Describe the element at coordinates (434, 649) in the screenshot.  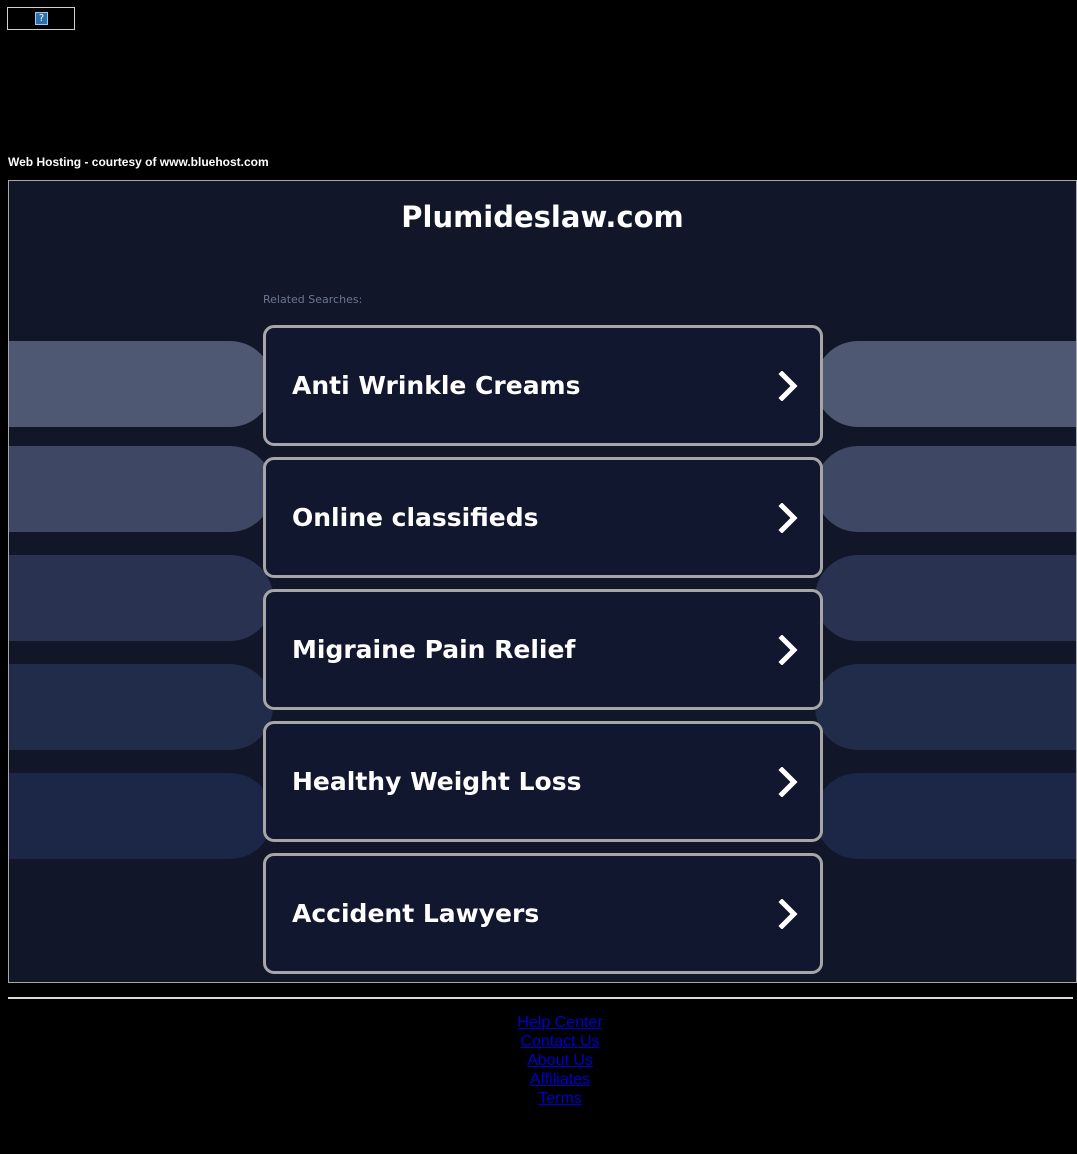
I see `search-link-label: Migraine Pain Relief` at that location.